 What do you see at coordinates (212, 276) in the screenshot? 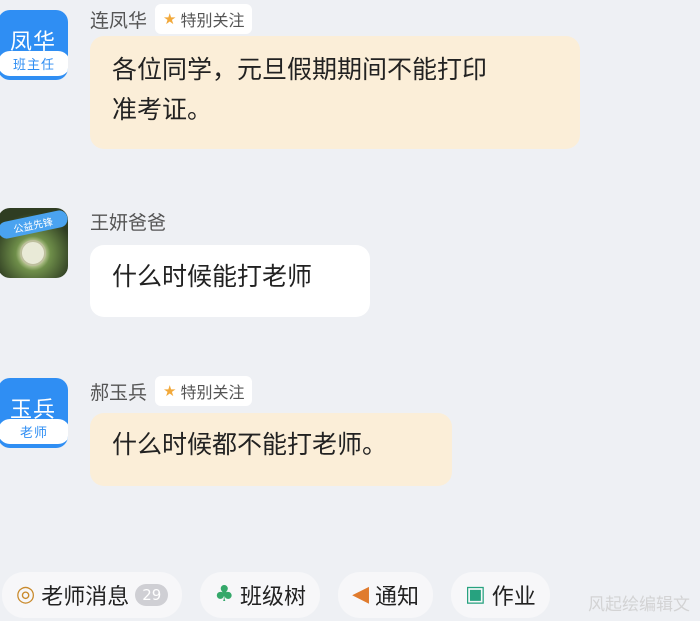
I see `message-line: 什么时候能打老师` at bounding box center [212, 276].